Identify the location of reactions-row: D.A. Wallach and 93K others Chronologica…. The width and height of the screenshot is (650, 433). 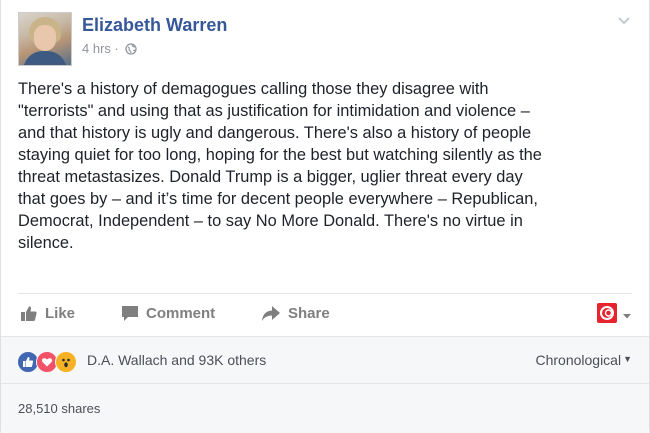
(325, 359).